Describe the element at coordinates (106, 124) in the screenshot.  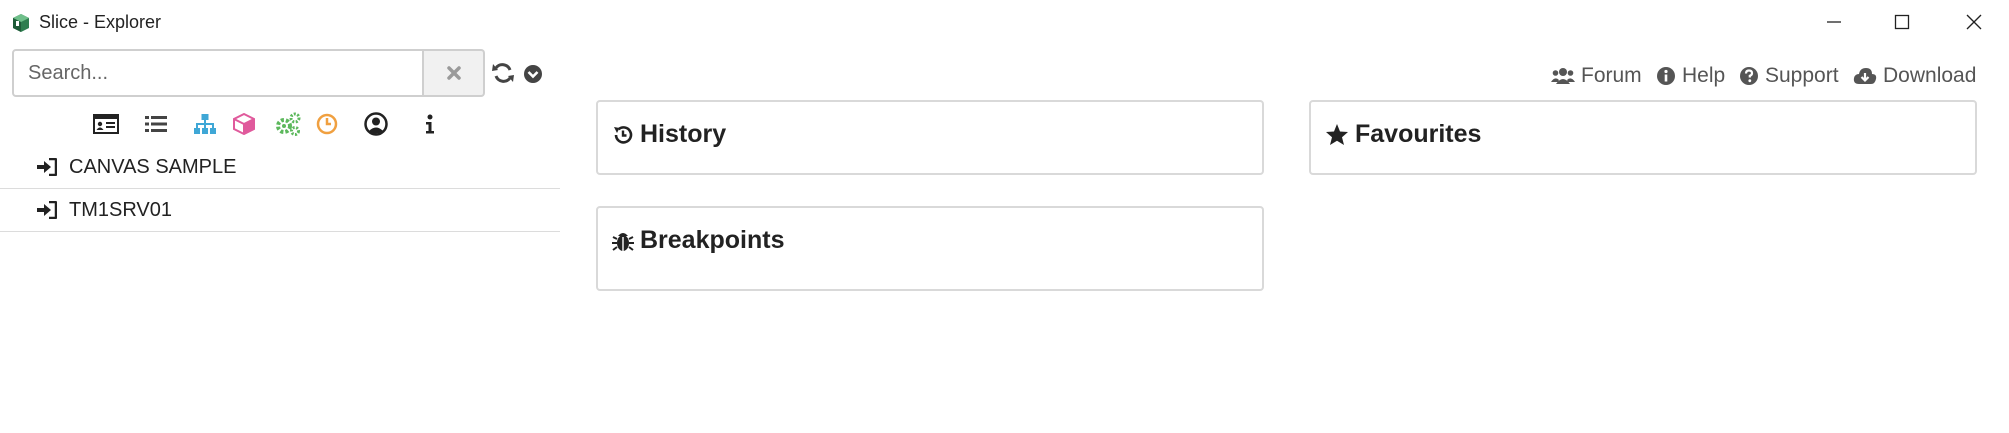
I see `id-card-icon` at that location.